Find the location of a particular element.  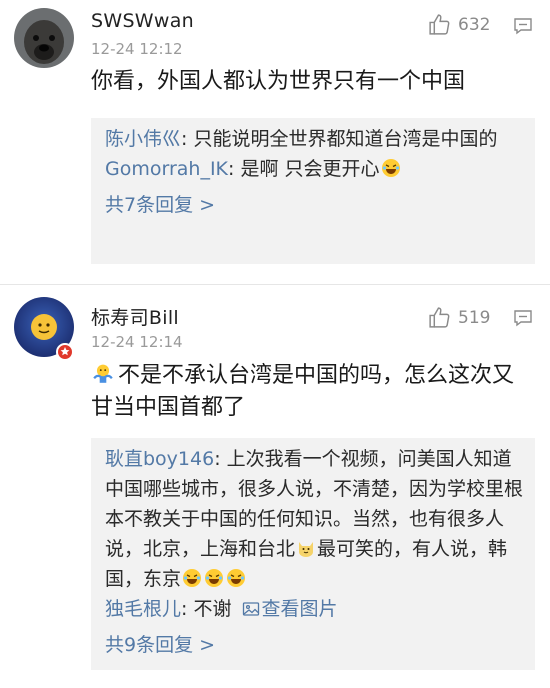

verified-badge is located at coordinates (65, 352).